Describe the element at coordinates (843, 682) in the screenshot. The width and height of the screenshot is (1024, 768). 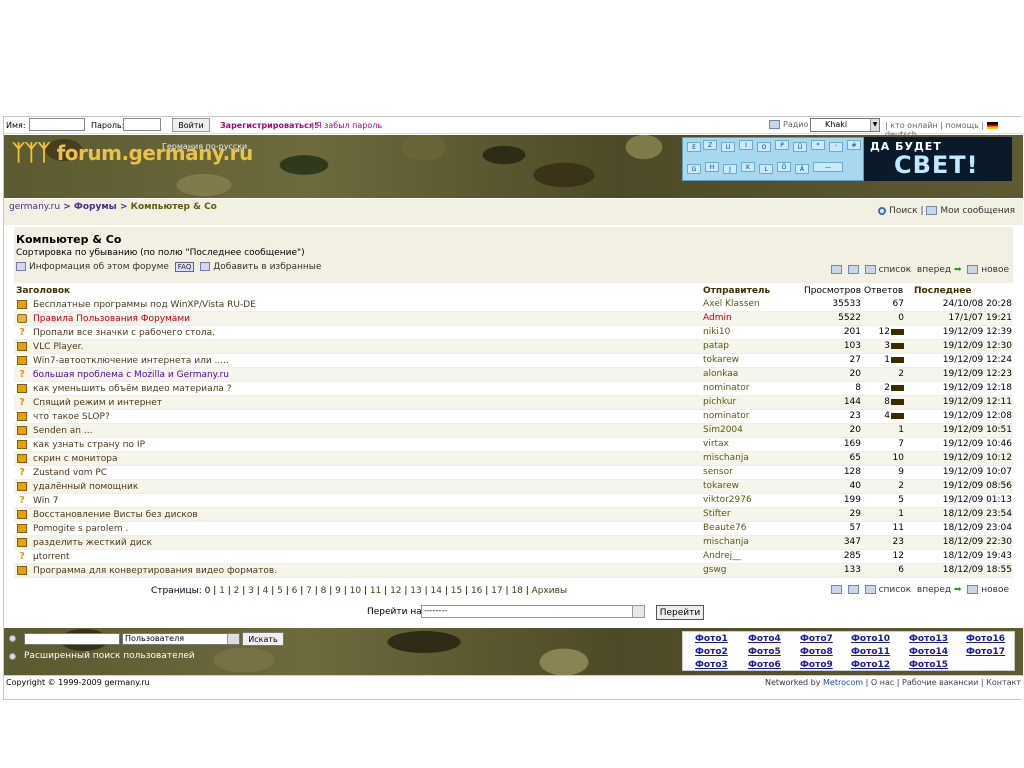
I see `metrocom-link: Metrocom` at that location.